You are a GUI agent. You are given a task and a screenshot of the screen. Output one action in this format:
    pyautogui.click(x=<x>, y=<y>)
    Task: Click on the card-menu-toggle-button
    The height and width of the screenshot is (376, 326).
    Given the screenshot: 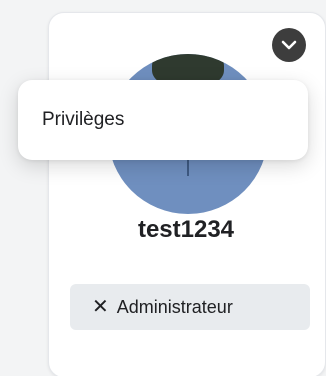 What is the action you would take?
    pyautogui.click(x=289, y=45)
    